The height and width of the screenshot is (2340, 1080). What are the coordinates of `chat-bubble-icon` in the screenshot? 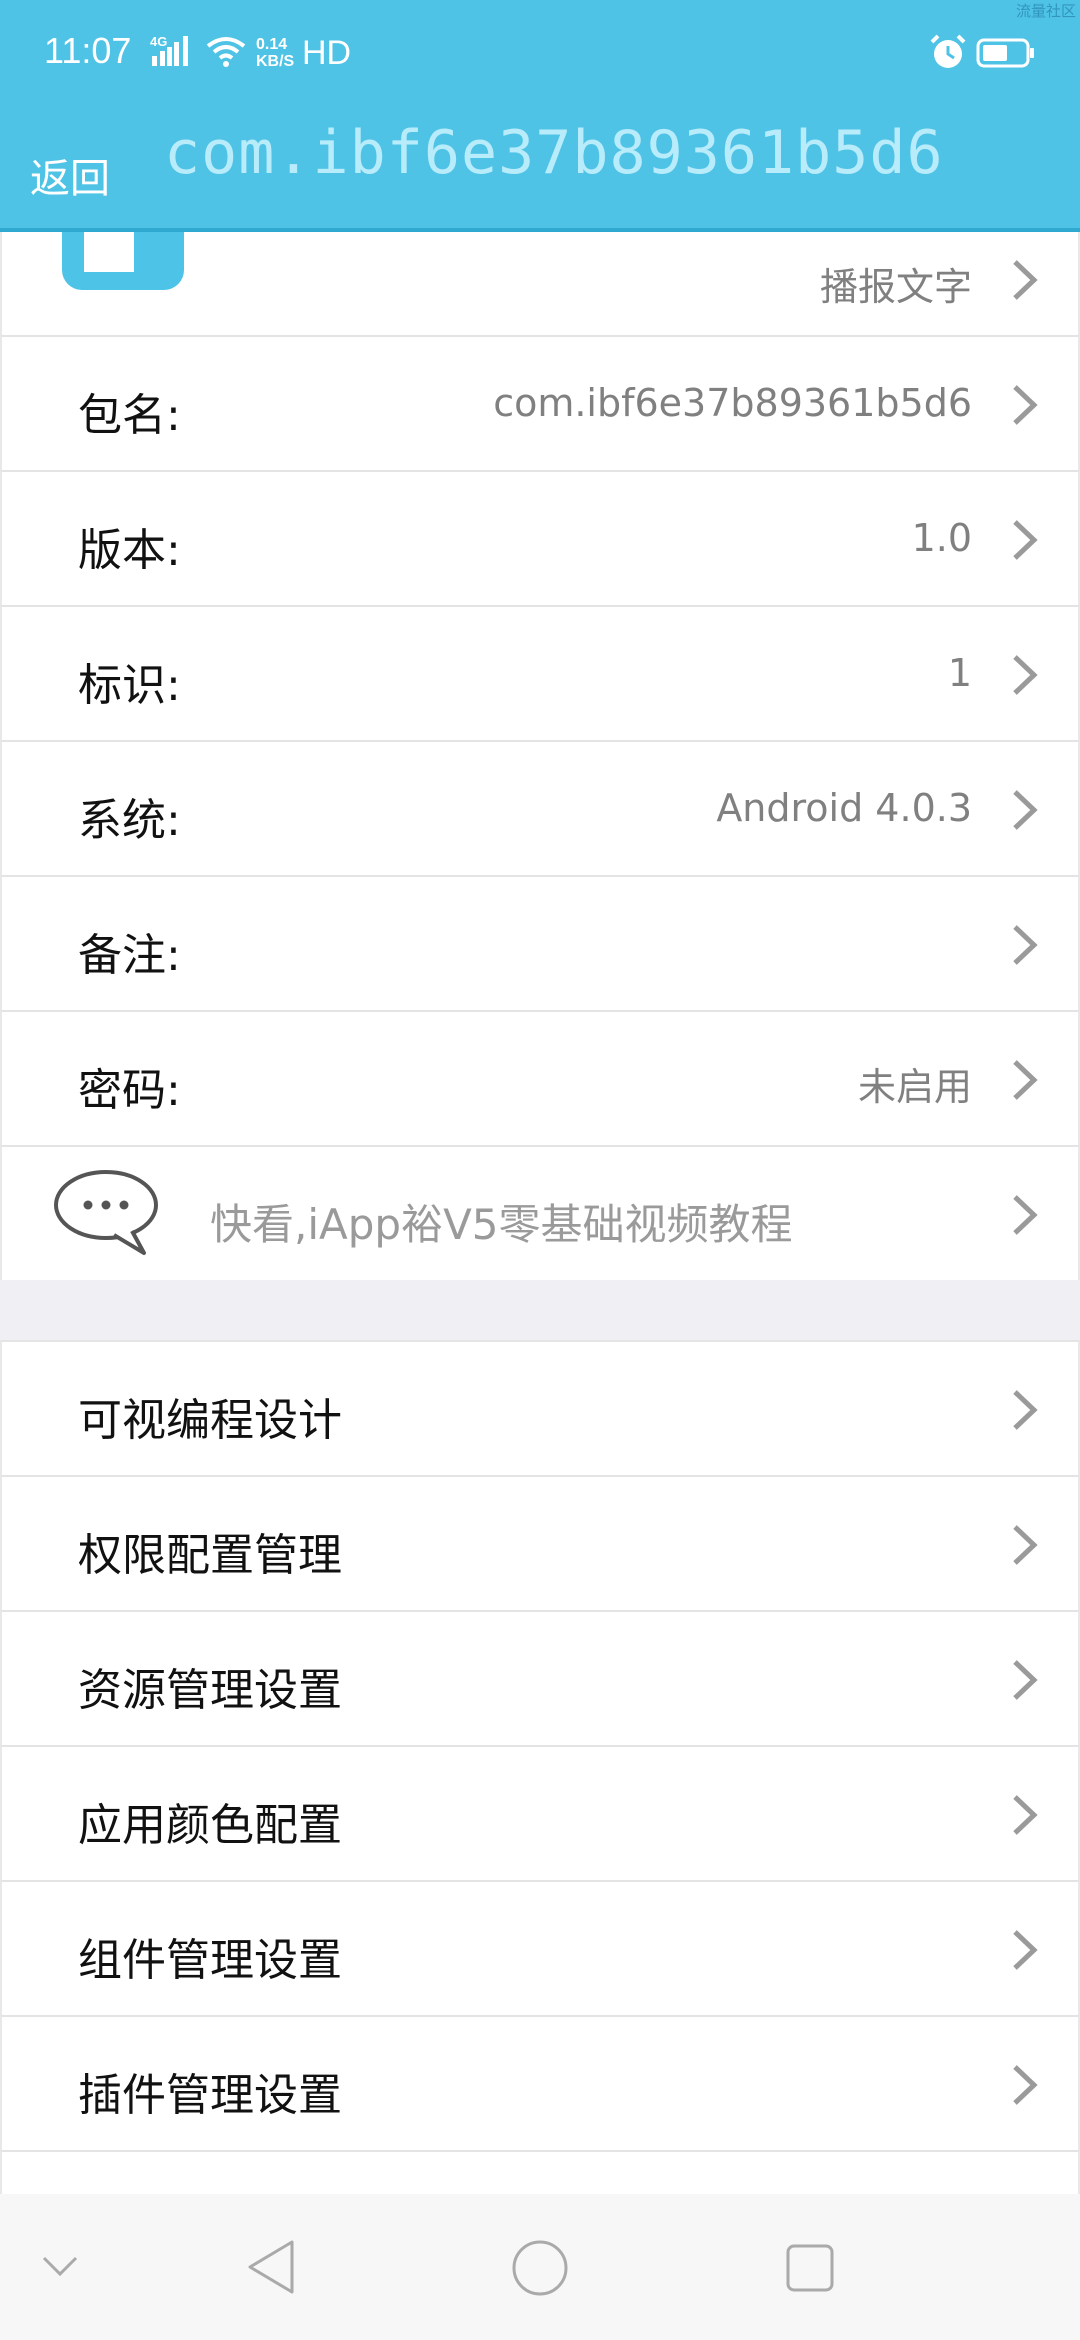 It's located at (106, 1212).